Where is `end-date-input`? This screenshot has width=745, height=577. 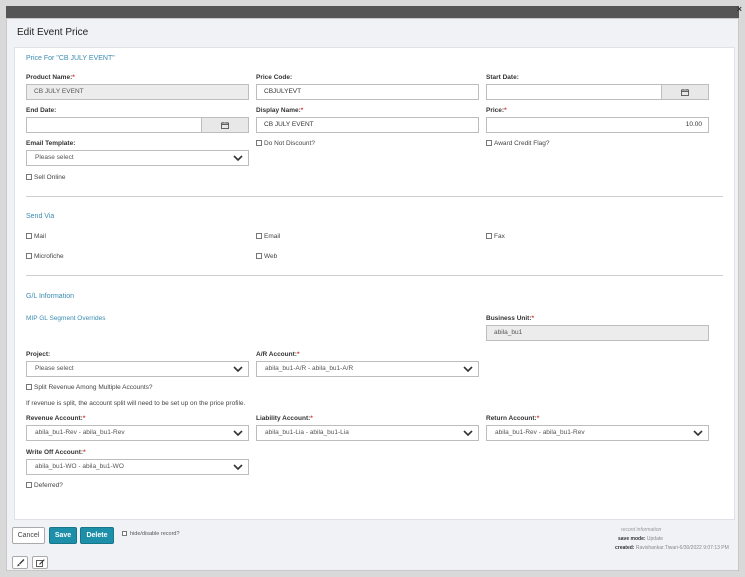
end-date-input is located at coordinates (114, 125).